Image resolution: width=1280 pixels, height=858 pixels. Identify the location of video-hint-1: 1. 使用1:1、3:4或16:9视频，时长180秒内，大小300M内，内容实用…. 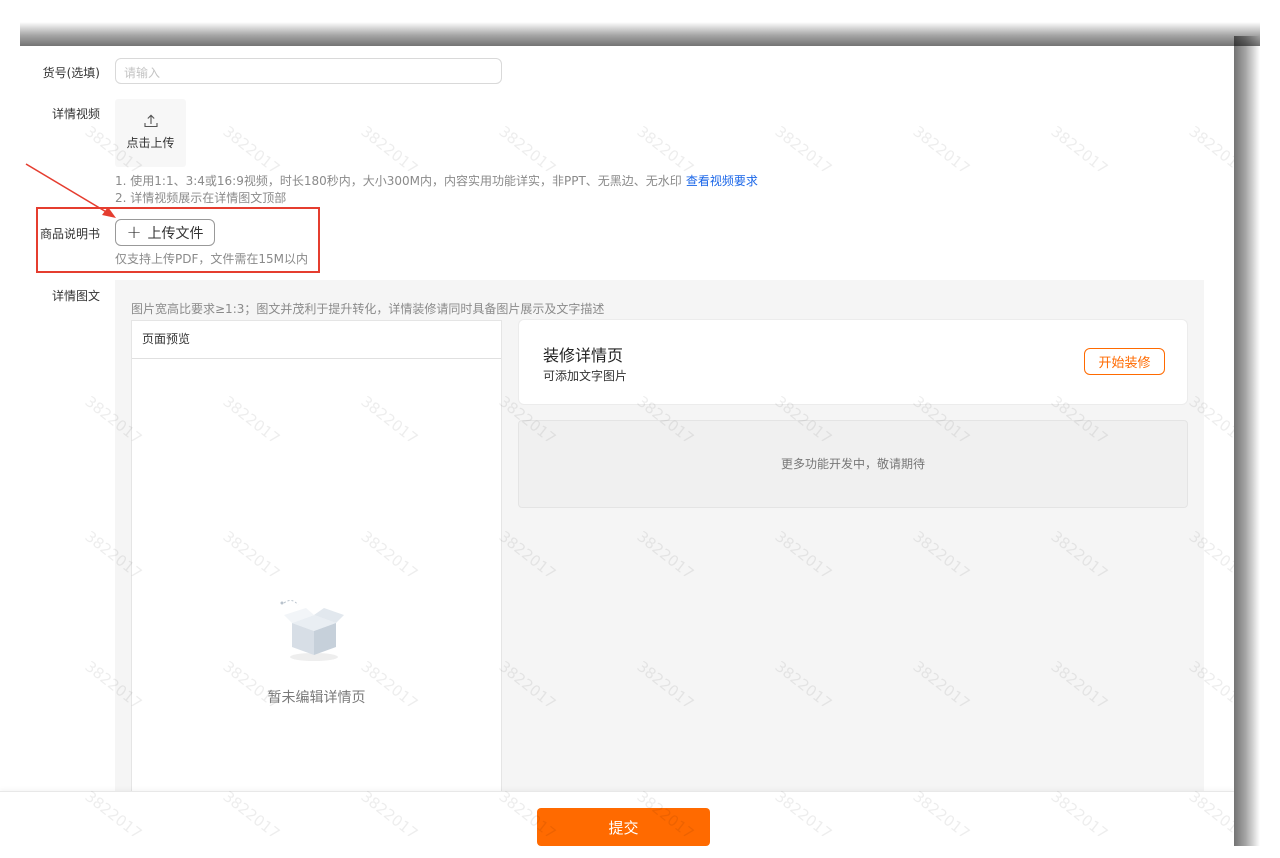
(436, 180).